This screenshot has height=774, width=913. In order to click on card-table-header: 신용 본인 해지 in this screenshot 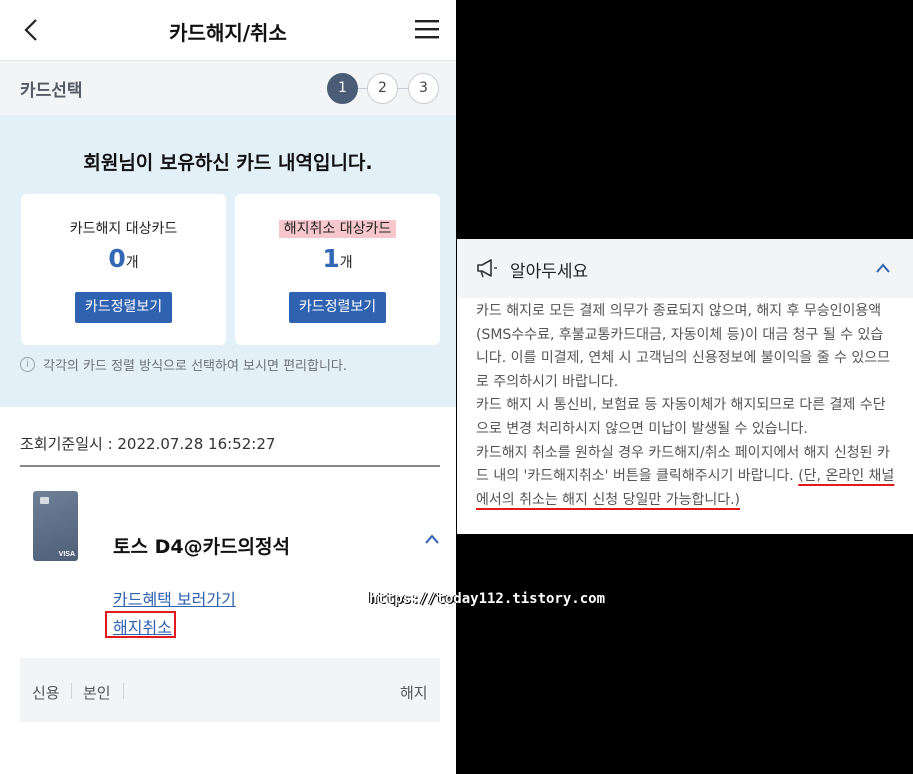, I will do `click(230, 690)`.